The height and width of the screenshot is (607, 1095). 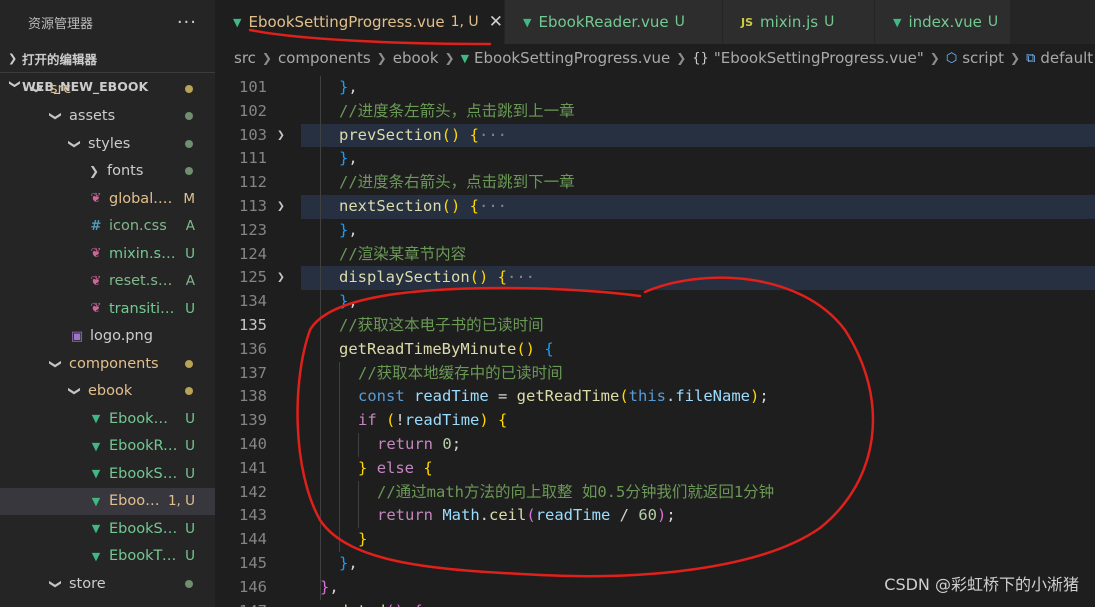 I want to click on code-content: displaySection() {···, so click(x=437, y=278).